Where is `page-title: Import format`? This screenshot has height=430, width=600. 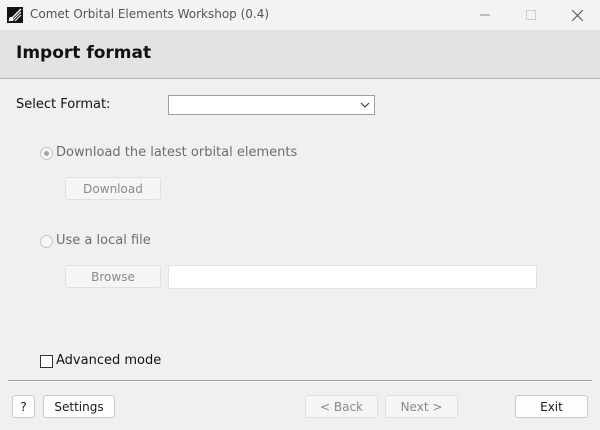
page-title: Import format is located at coordinates (84, 53).